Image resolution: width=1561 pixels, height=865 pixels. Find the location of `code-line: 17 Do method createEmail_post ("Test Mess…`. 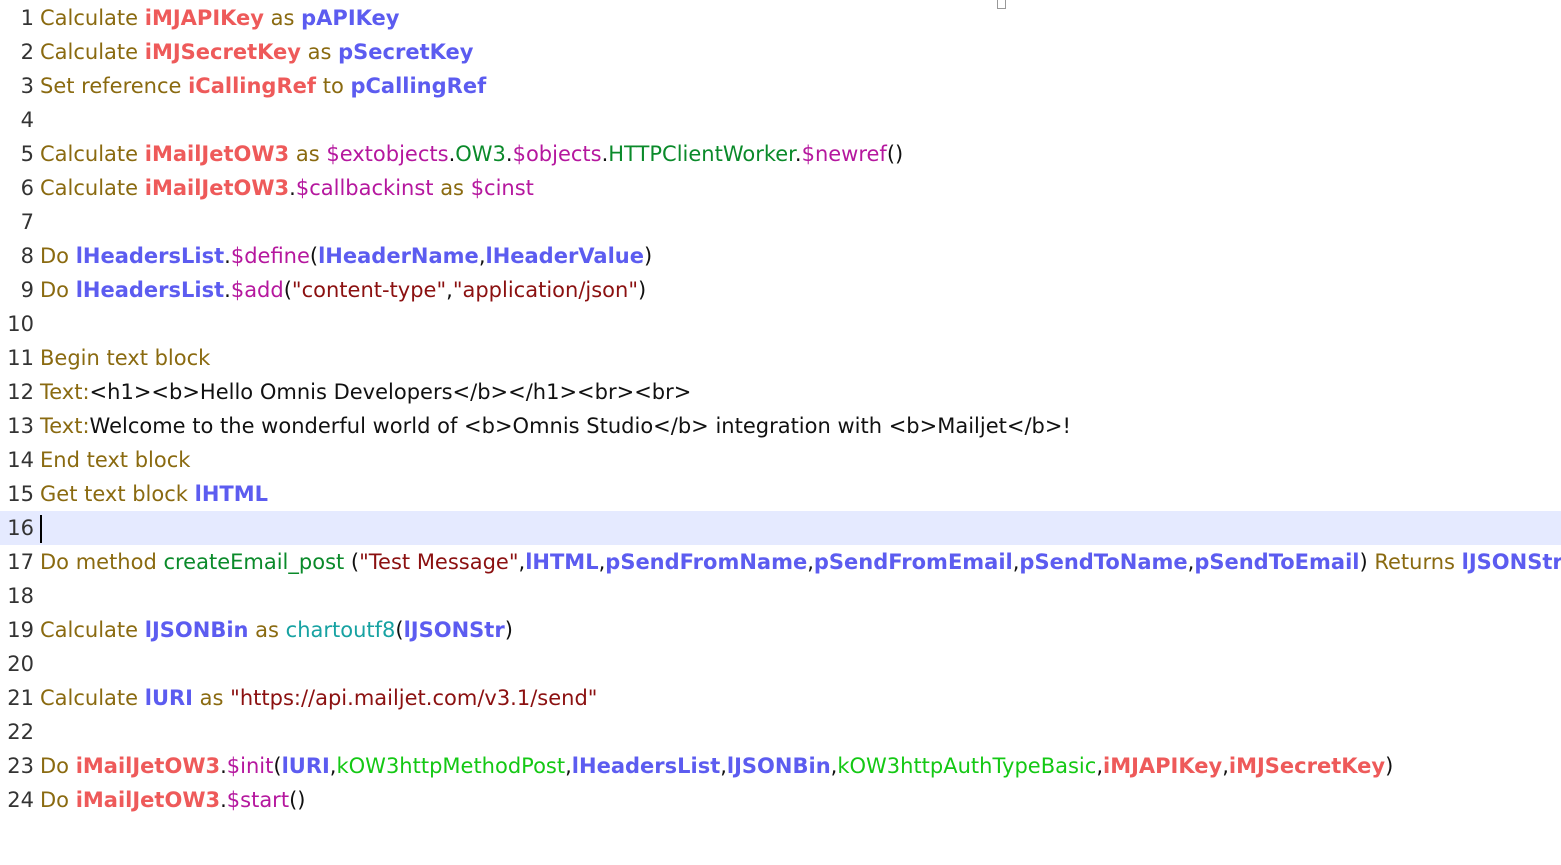

code-line: 17 Do method createEmail_post ("Test Mess… is located at coordinates (780, 562).